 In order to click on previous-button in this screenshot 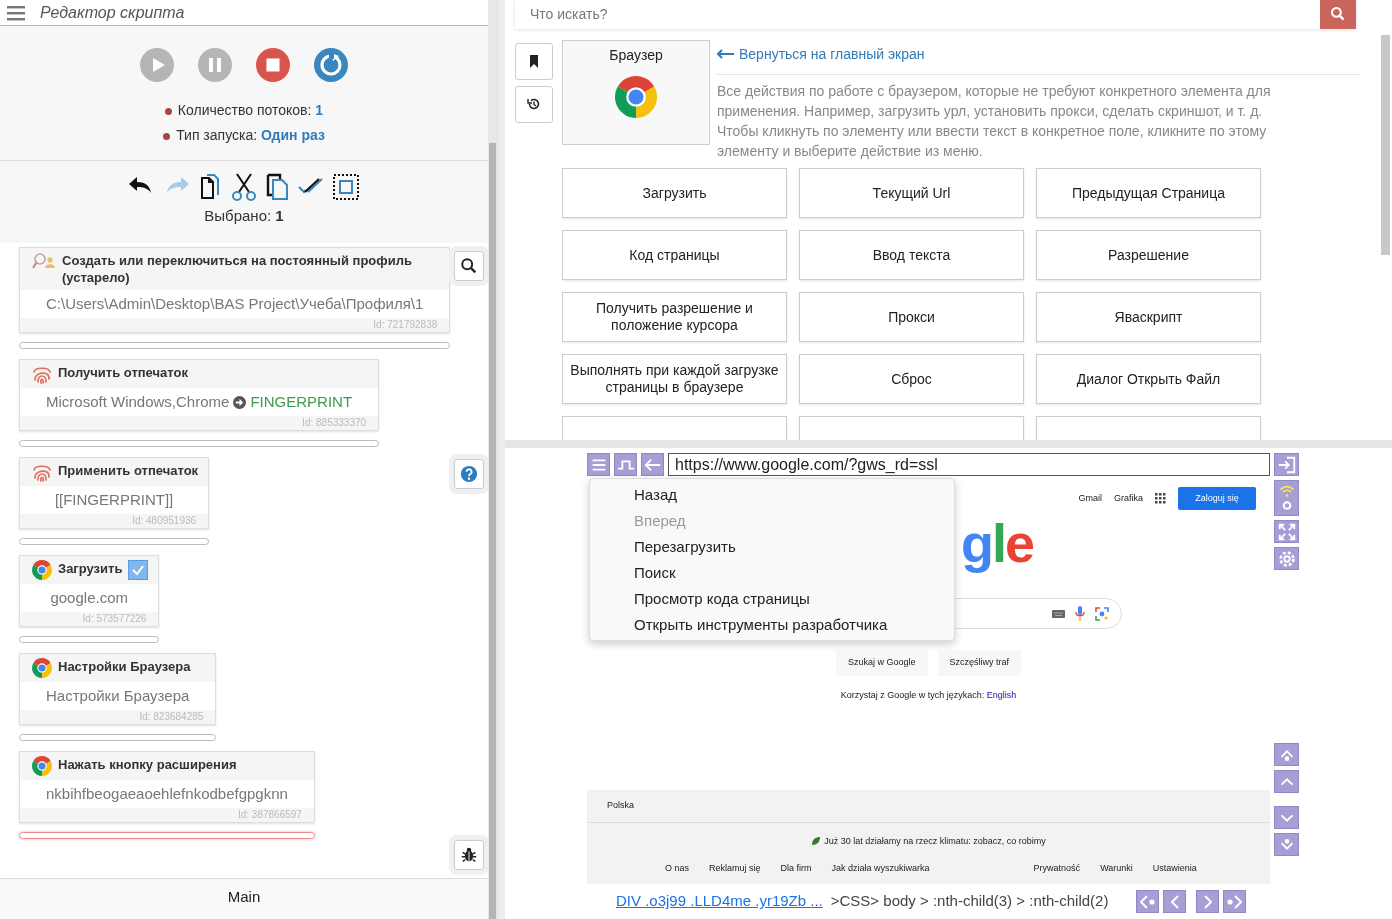, I will do `click(1174, 901)`.